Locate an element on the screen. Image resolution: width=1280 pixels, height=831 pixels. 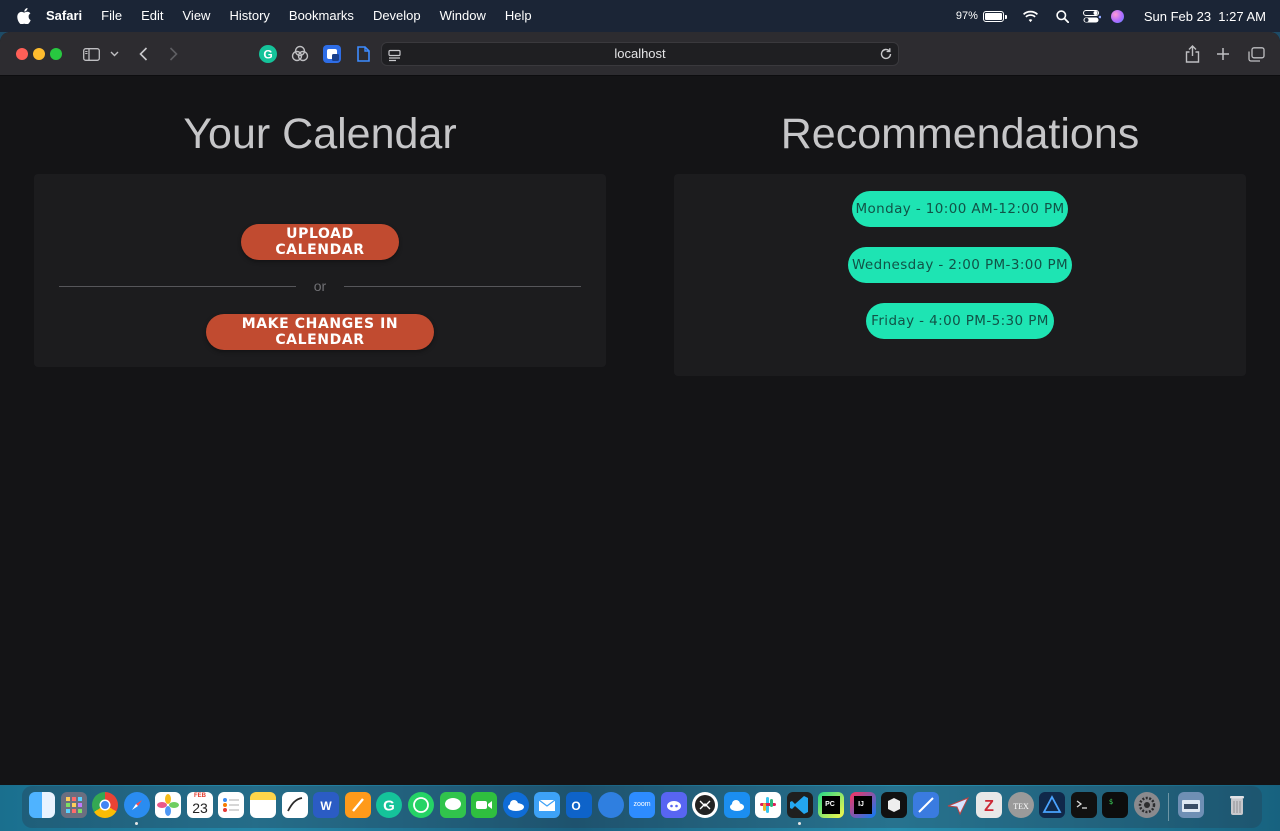
menu-bookmarks: Bookmarks is located at coordinates (321, 16).